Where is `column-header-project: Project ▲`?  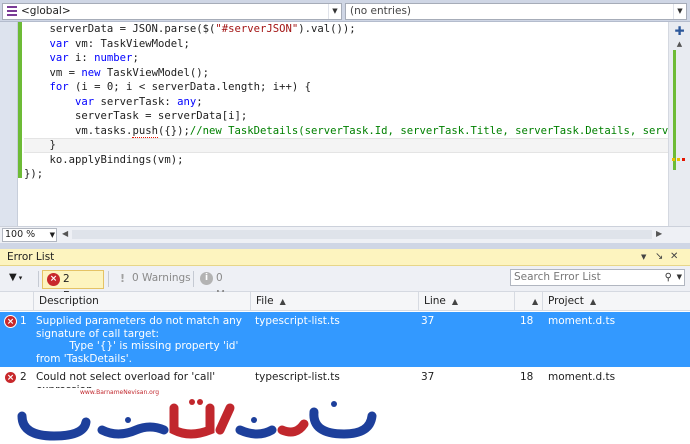 column-header-project: Project ▲ is located at coordinates (616, 301).